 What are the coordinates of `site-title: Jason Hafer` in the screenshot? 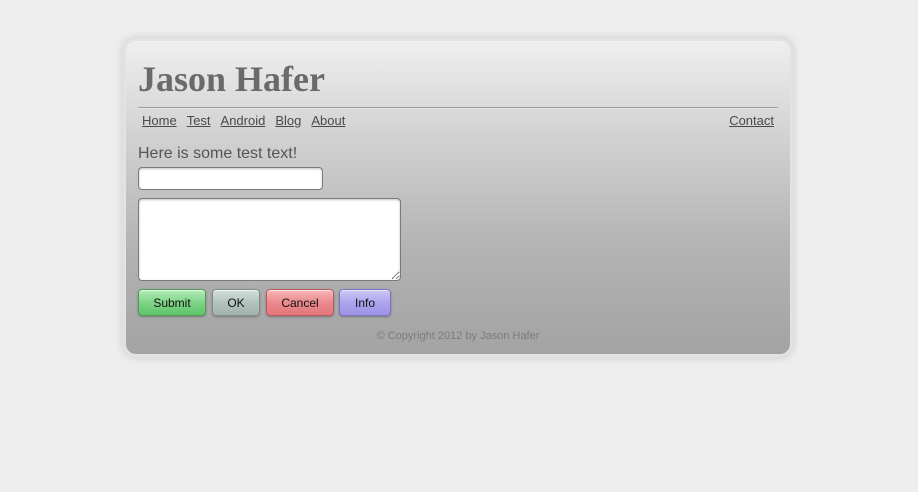 It's located at (231, 79).